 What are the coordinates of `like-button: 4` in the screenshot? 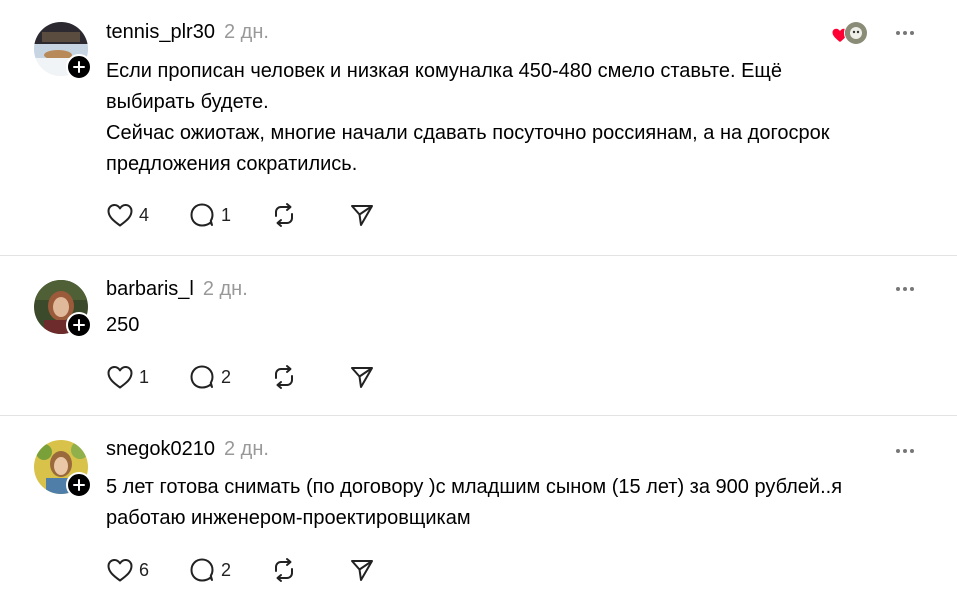 It's located at (147, 215).